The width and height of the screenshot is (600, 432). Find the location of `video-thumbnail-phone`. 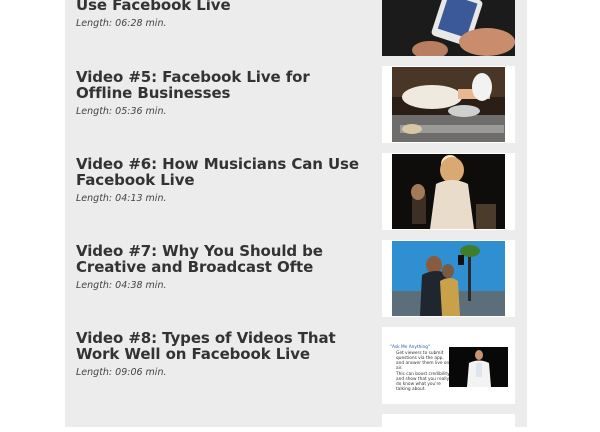

video-thumbnail-phone is located at coordinates (448, 28).